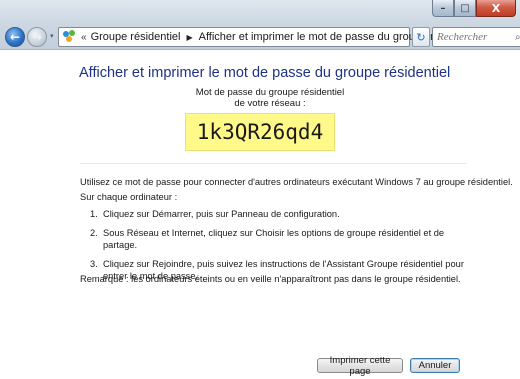  Describe the element at coordinates (435, 365) in the screenshot. I see `cancel-button: Annuler` at that location.